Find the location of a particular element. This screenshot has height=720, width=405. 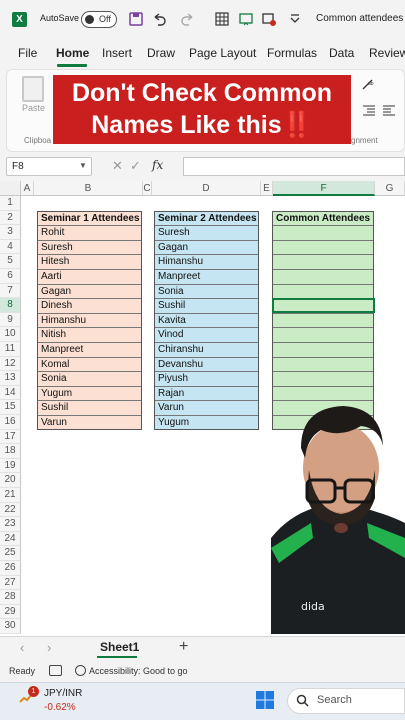

row-header-2: 2 is located at coordinates (10, 218).